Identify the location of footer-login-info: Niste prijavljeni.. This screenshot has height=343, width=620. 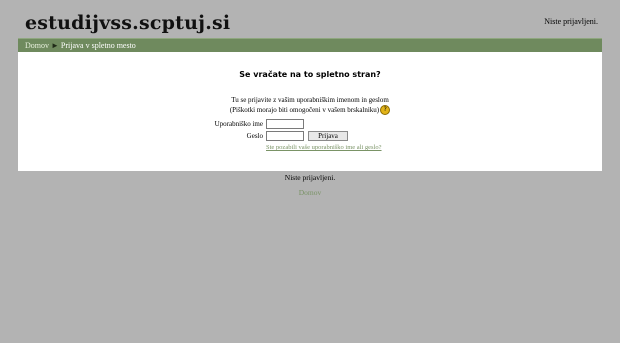
(310, 177).